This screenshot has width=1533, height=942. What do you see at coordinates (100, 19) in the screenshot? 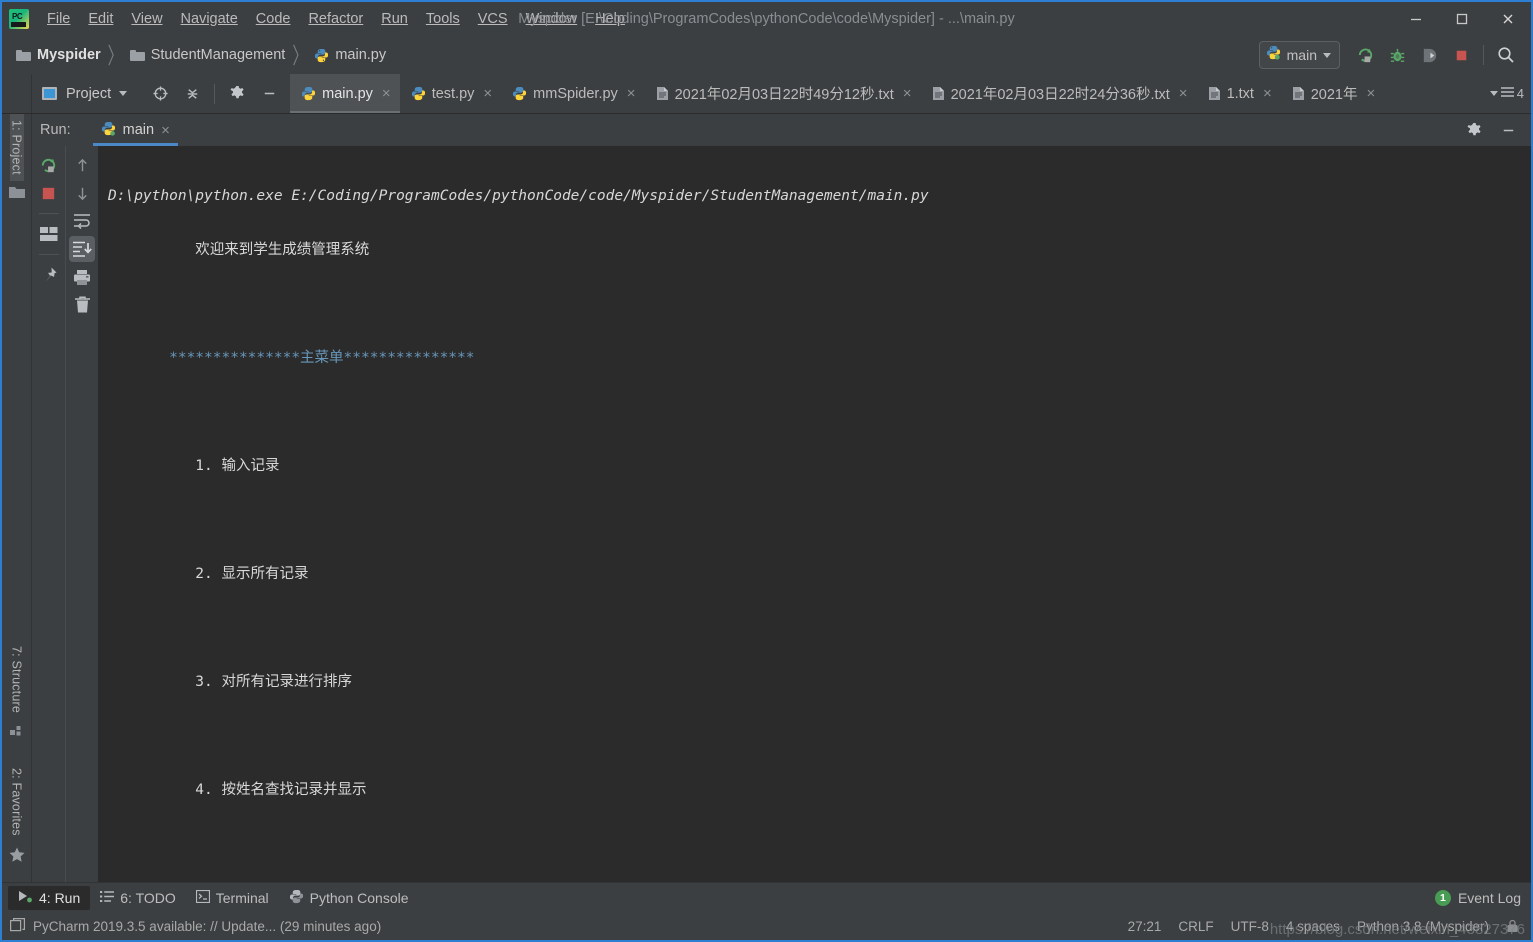
I see `menu-edit: Edit` at bounding box center [100, 19].